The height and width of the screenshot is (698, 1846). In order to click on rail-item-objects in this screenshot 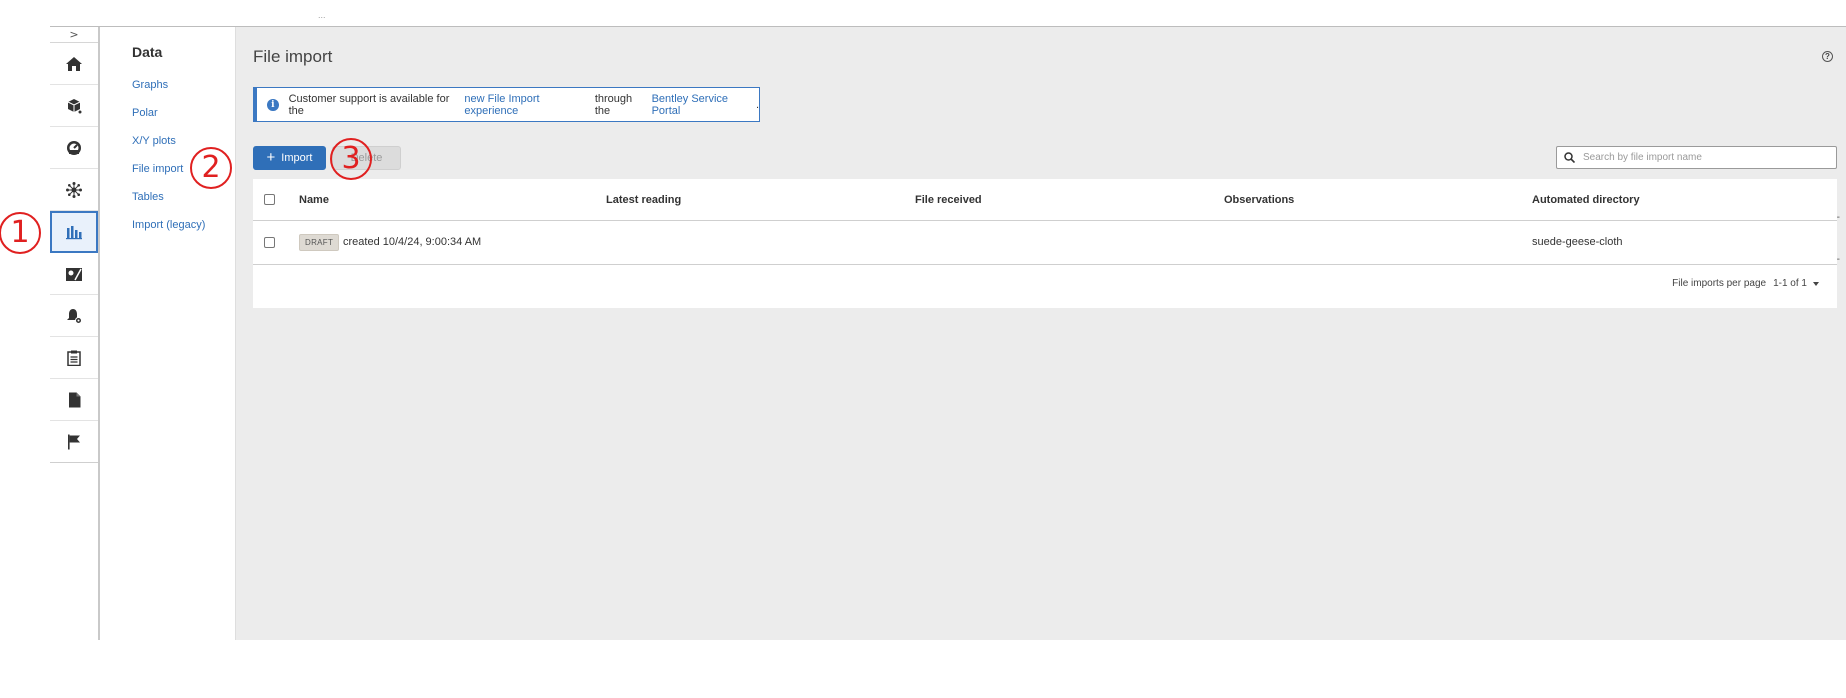, I will do `click(74, 106)`.